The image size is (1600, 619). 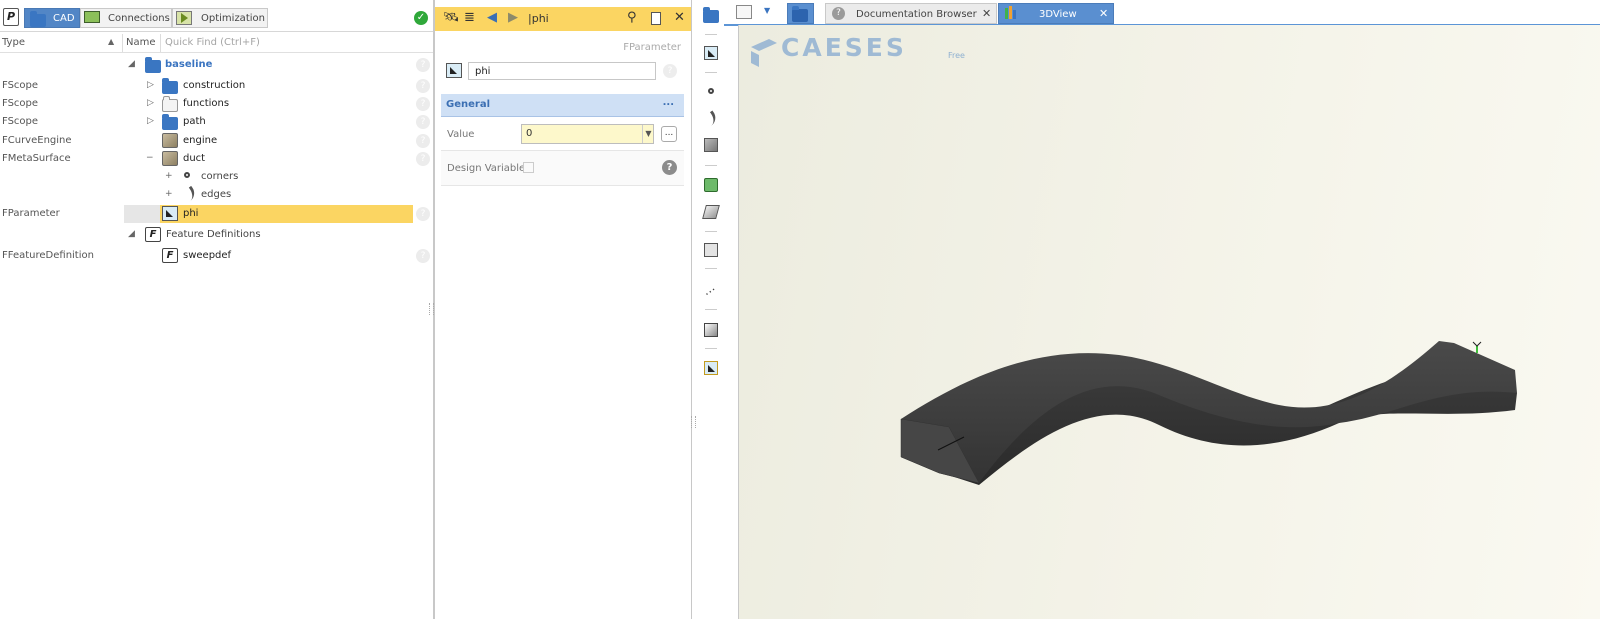 I want to click on meta-surface-icon, so click(x=170, y=158).